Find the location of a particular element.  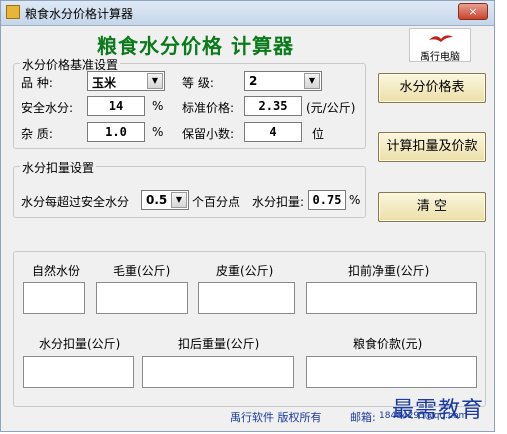

deduction-settings-title: 水分扣量设置 is located at coordinates (58, 167).